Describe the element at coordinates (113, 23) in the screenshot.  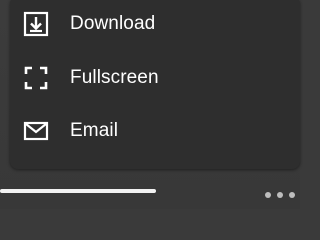
I see `menu-item-label: Download` at that location.